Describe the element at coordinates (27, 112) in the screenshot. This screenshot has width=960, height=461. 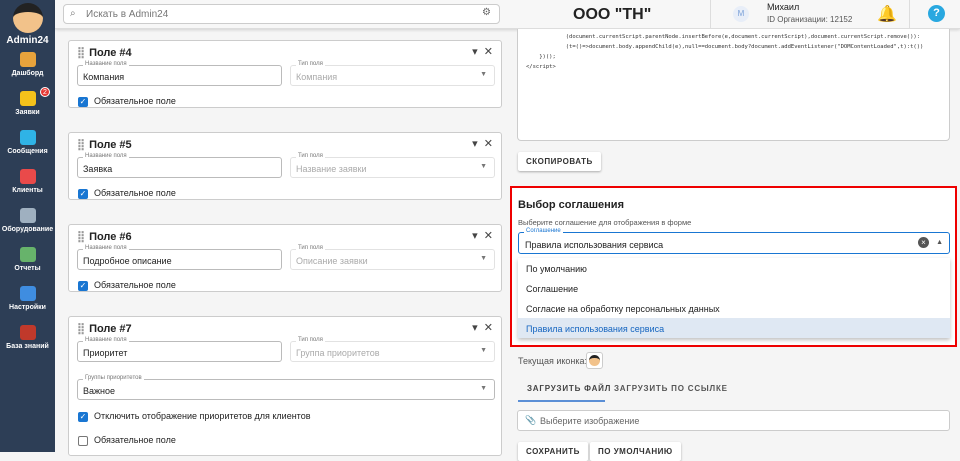
I see `sidebar-item-label: Заявки` at that location.